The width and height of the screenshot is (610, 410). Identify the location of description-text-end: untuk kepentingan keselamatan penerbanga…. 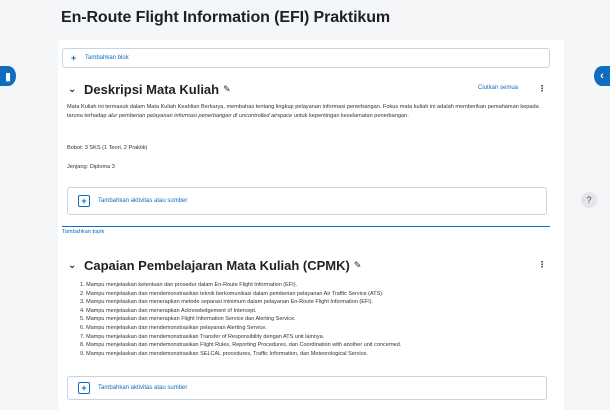
(350, 115).